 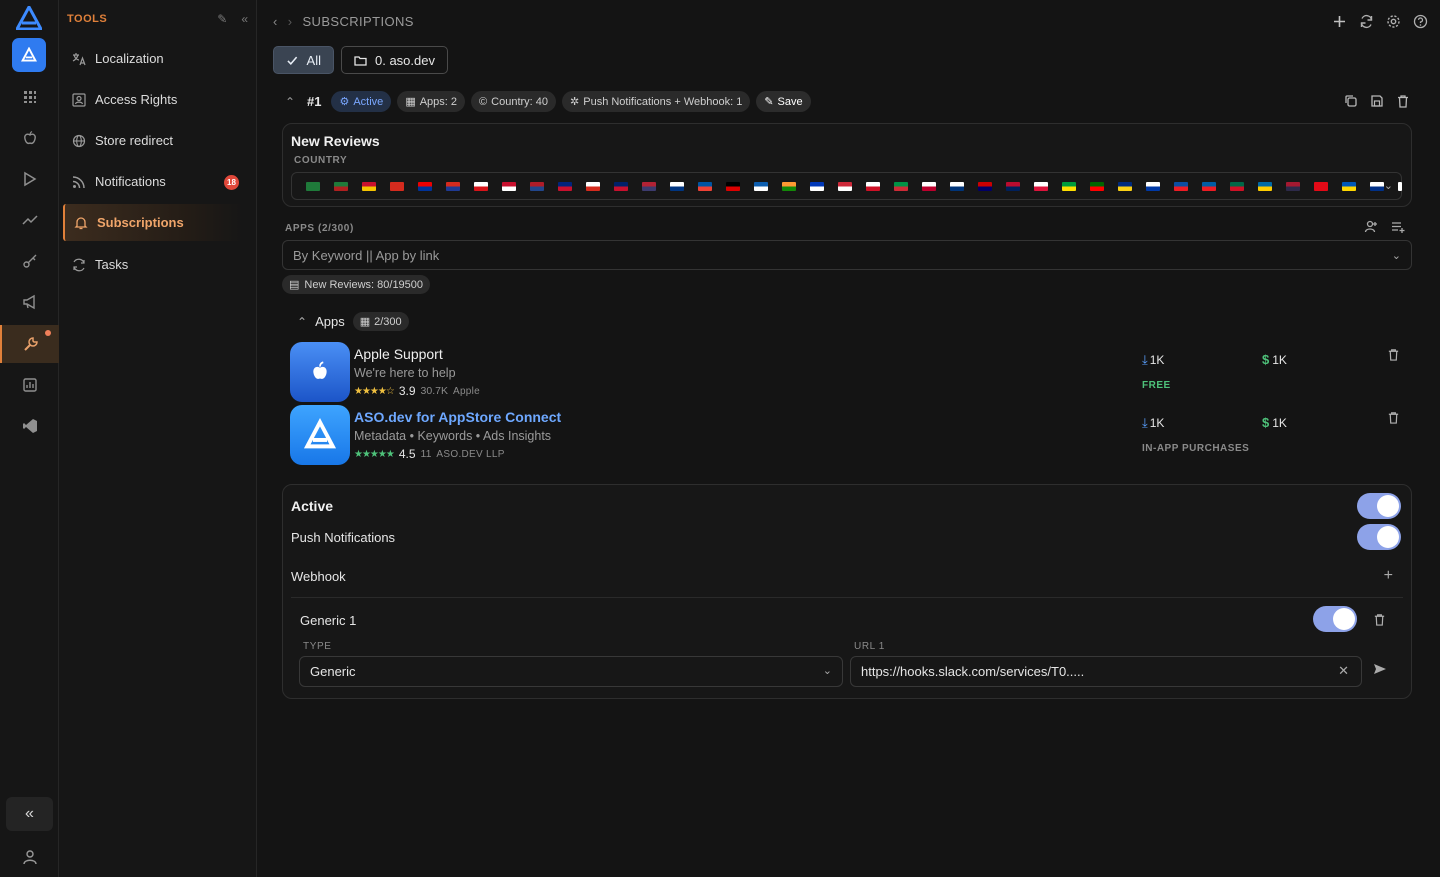 I want to click on apps-chip: ▦ Apps: 2, so click(x=431, y=101).